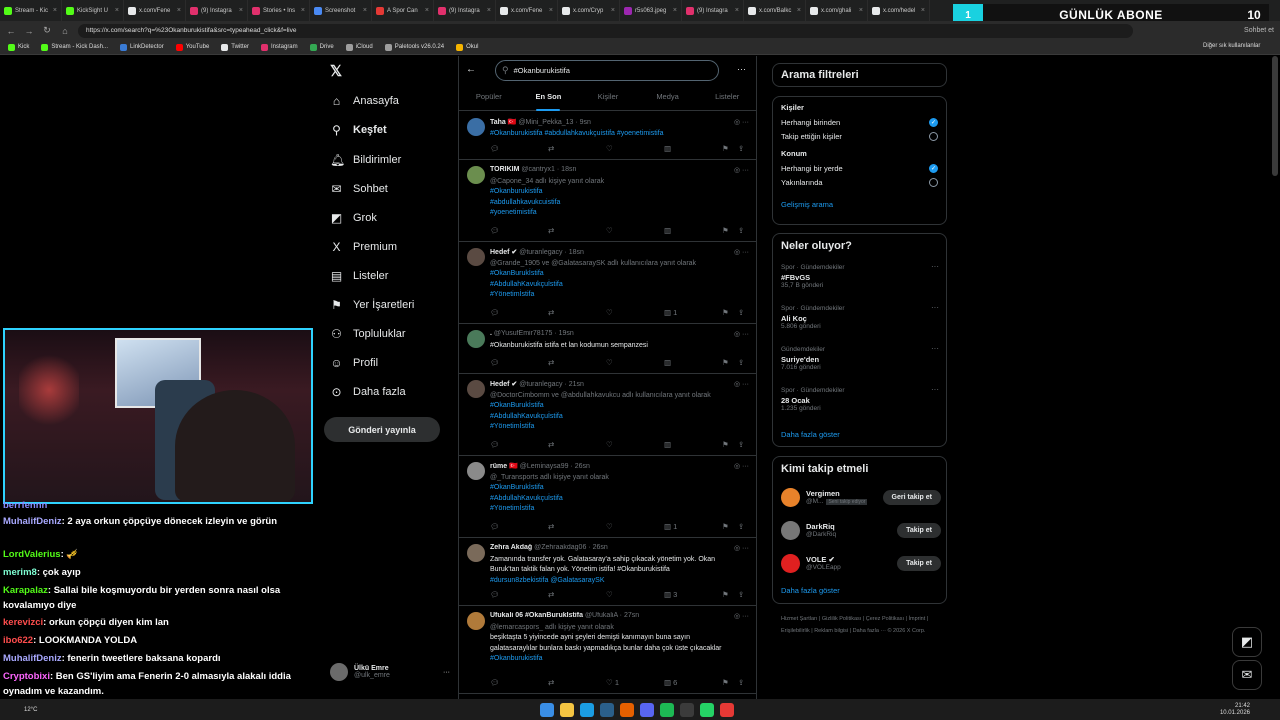 The width and height of the screenshot is (1280, 720). I want to click on bookmark-item: Twitter, so click(235, 47).